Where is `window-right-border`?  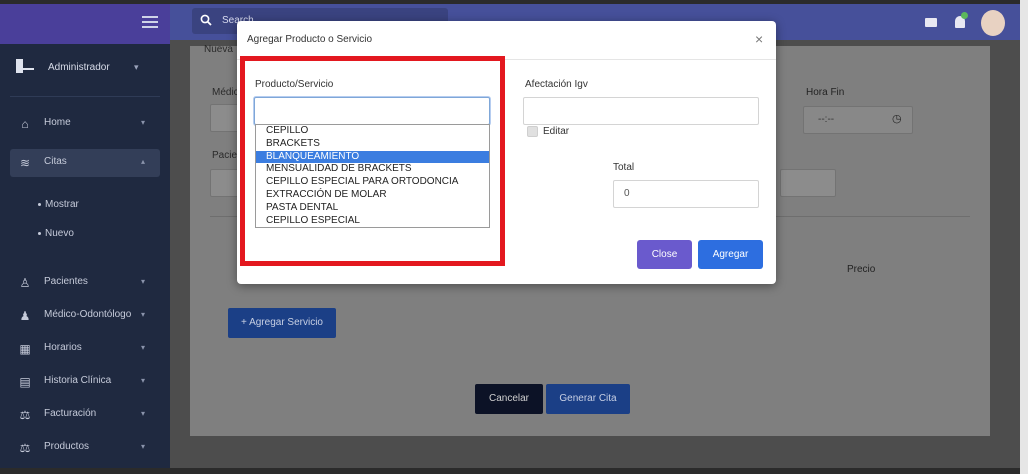 window-right-border is located at coordinates (1024, 237).